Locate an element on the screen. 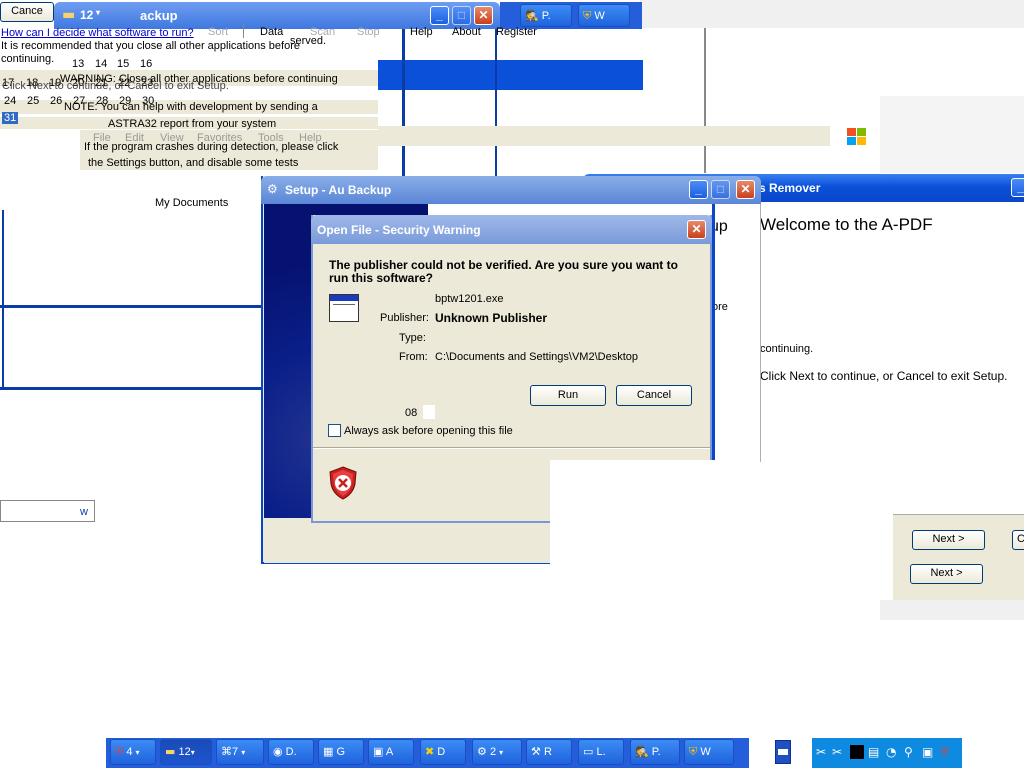 The image size is (1024, 768). run-button: Run is located at coordinates (568, 395).